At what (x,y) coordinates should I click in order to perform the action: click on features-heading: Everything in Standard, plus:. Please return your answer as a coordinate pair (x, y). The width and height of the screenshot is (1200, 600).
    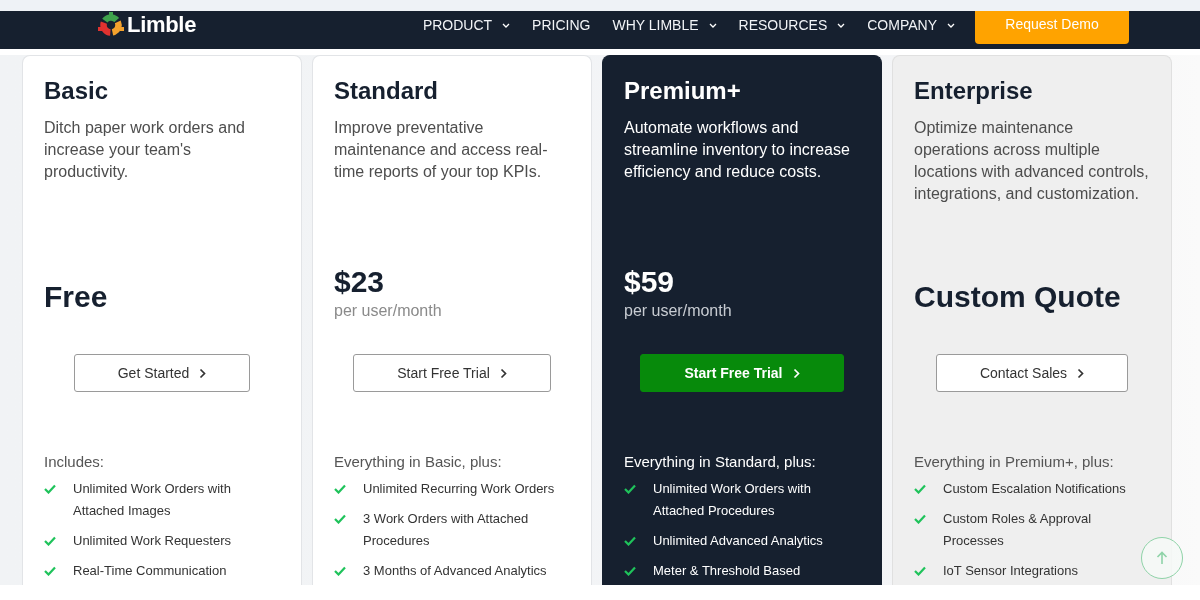
    Looking at the image, I should click on (720, 462).